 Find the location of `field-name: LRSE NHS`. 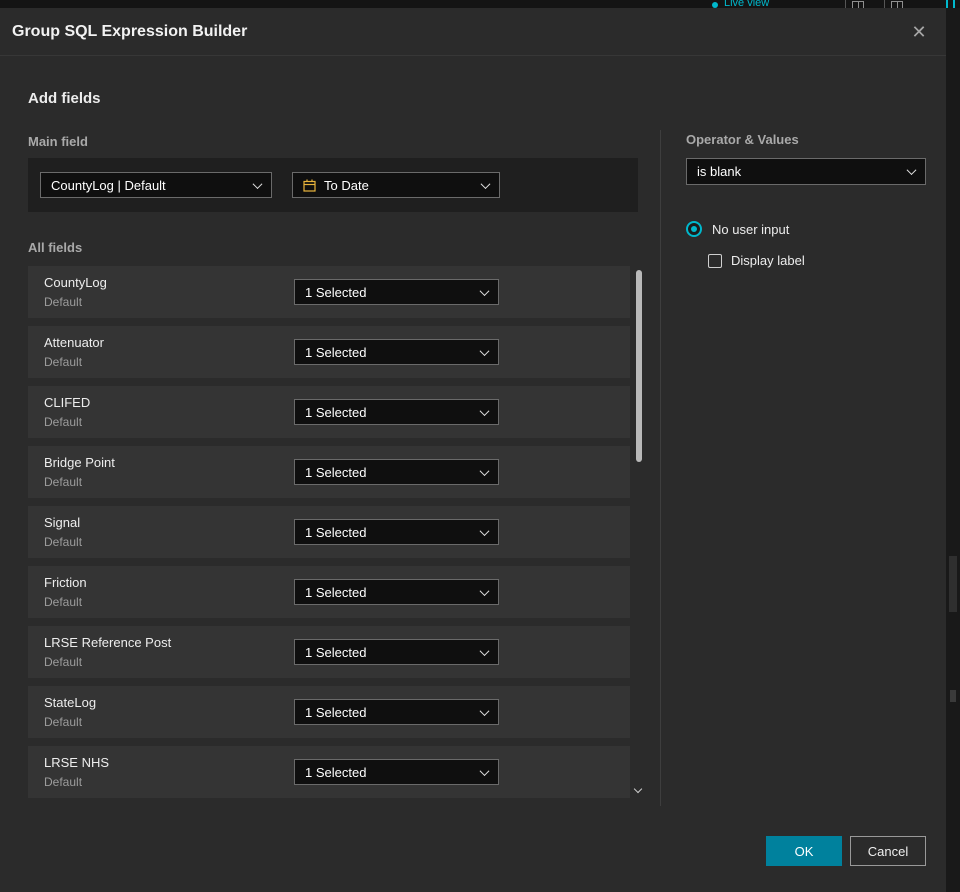

field-name: LRSE NHS is located at coordinates (77, 762).